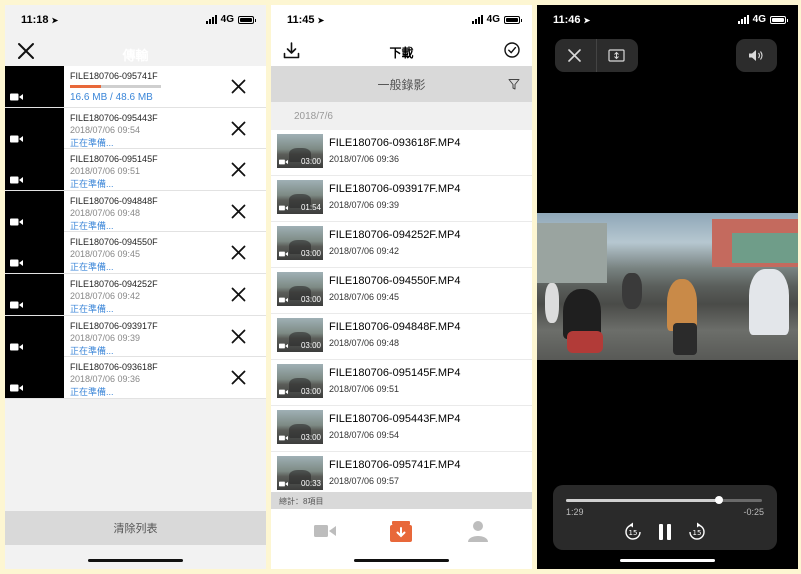 Image resolution: width=801 pixels, height=574 pixels. I want to click on list-item: FILE180706-095741F 16.6 MB / 48.6 MB, so click(135, 87).